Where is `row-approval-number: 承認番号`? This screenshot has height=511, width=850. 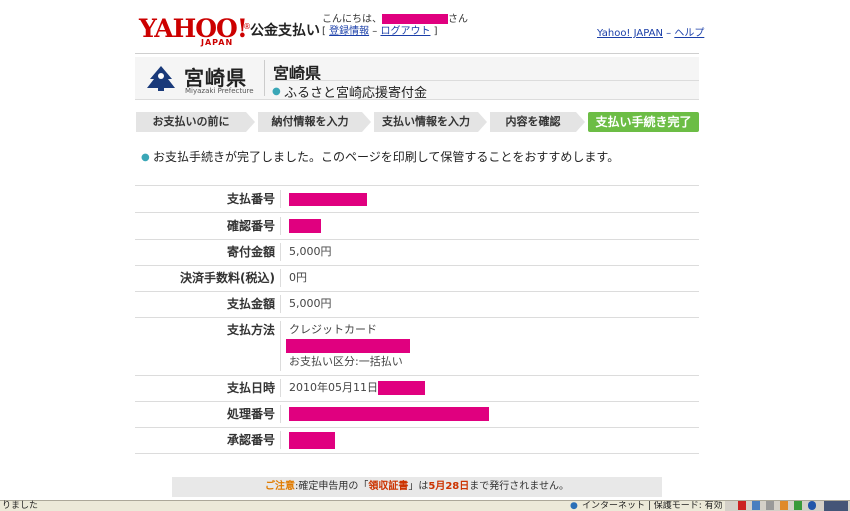
row-approval-number: 承認番号 is located at coordinates (417, 440).